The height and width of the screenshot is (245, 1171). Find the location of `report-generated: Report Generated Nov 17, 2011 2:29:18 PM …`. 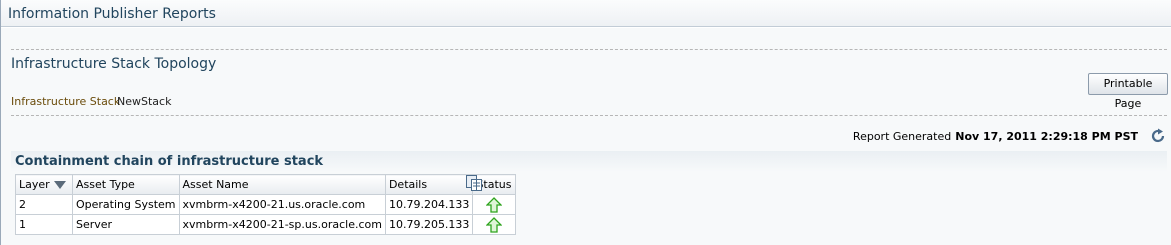

report-generated: Report Generated Nov 17, 2011 2:29:18 PM … is located at coordinates (995, 136).